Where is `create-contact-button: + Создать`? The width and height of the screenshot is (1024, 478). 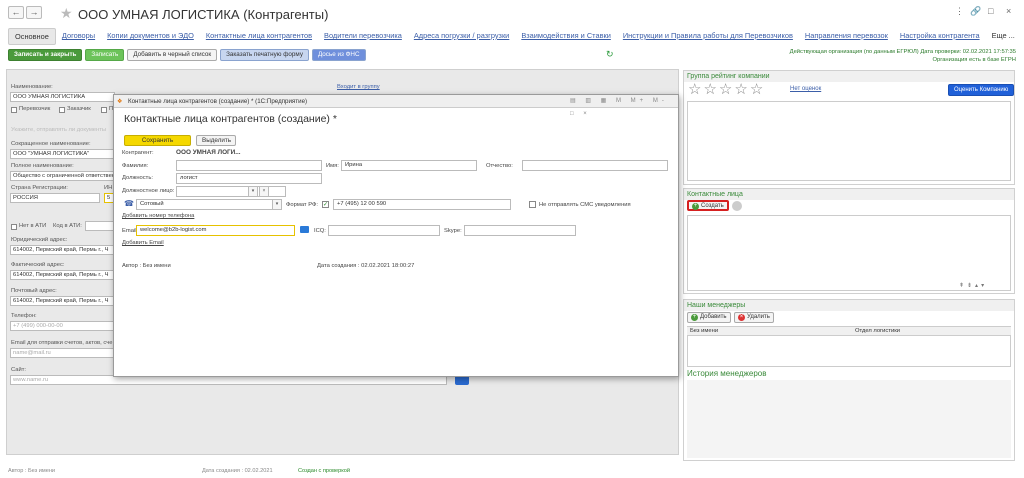 create-contact-button: + Создать is located at coordinates (708, 205).